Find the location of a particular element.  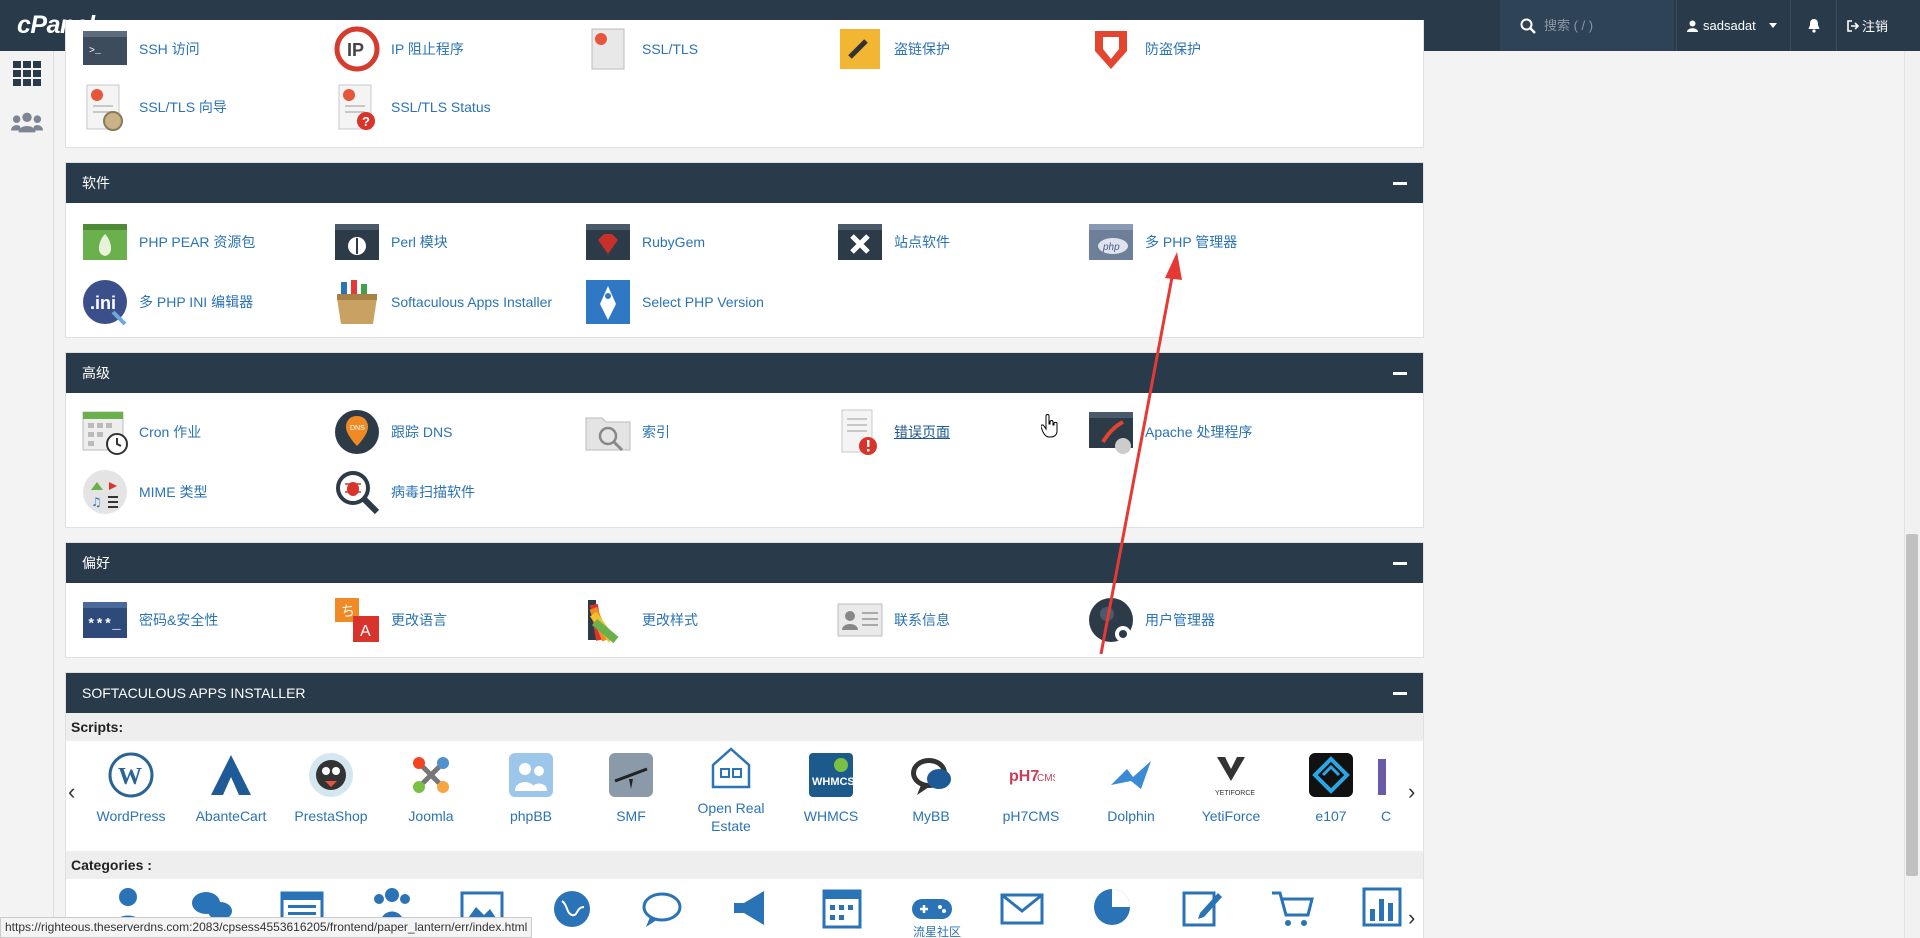

smf-icon is located at coordinates (631, 775).